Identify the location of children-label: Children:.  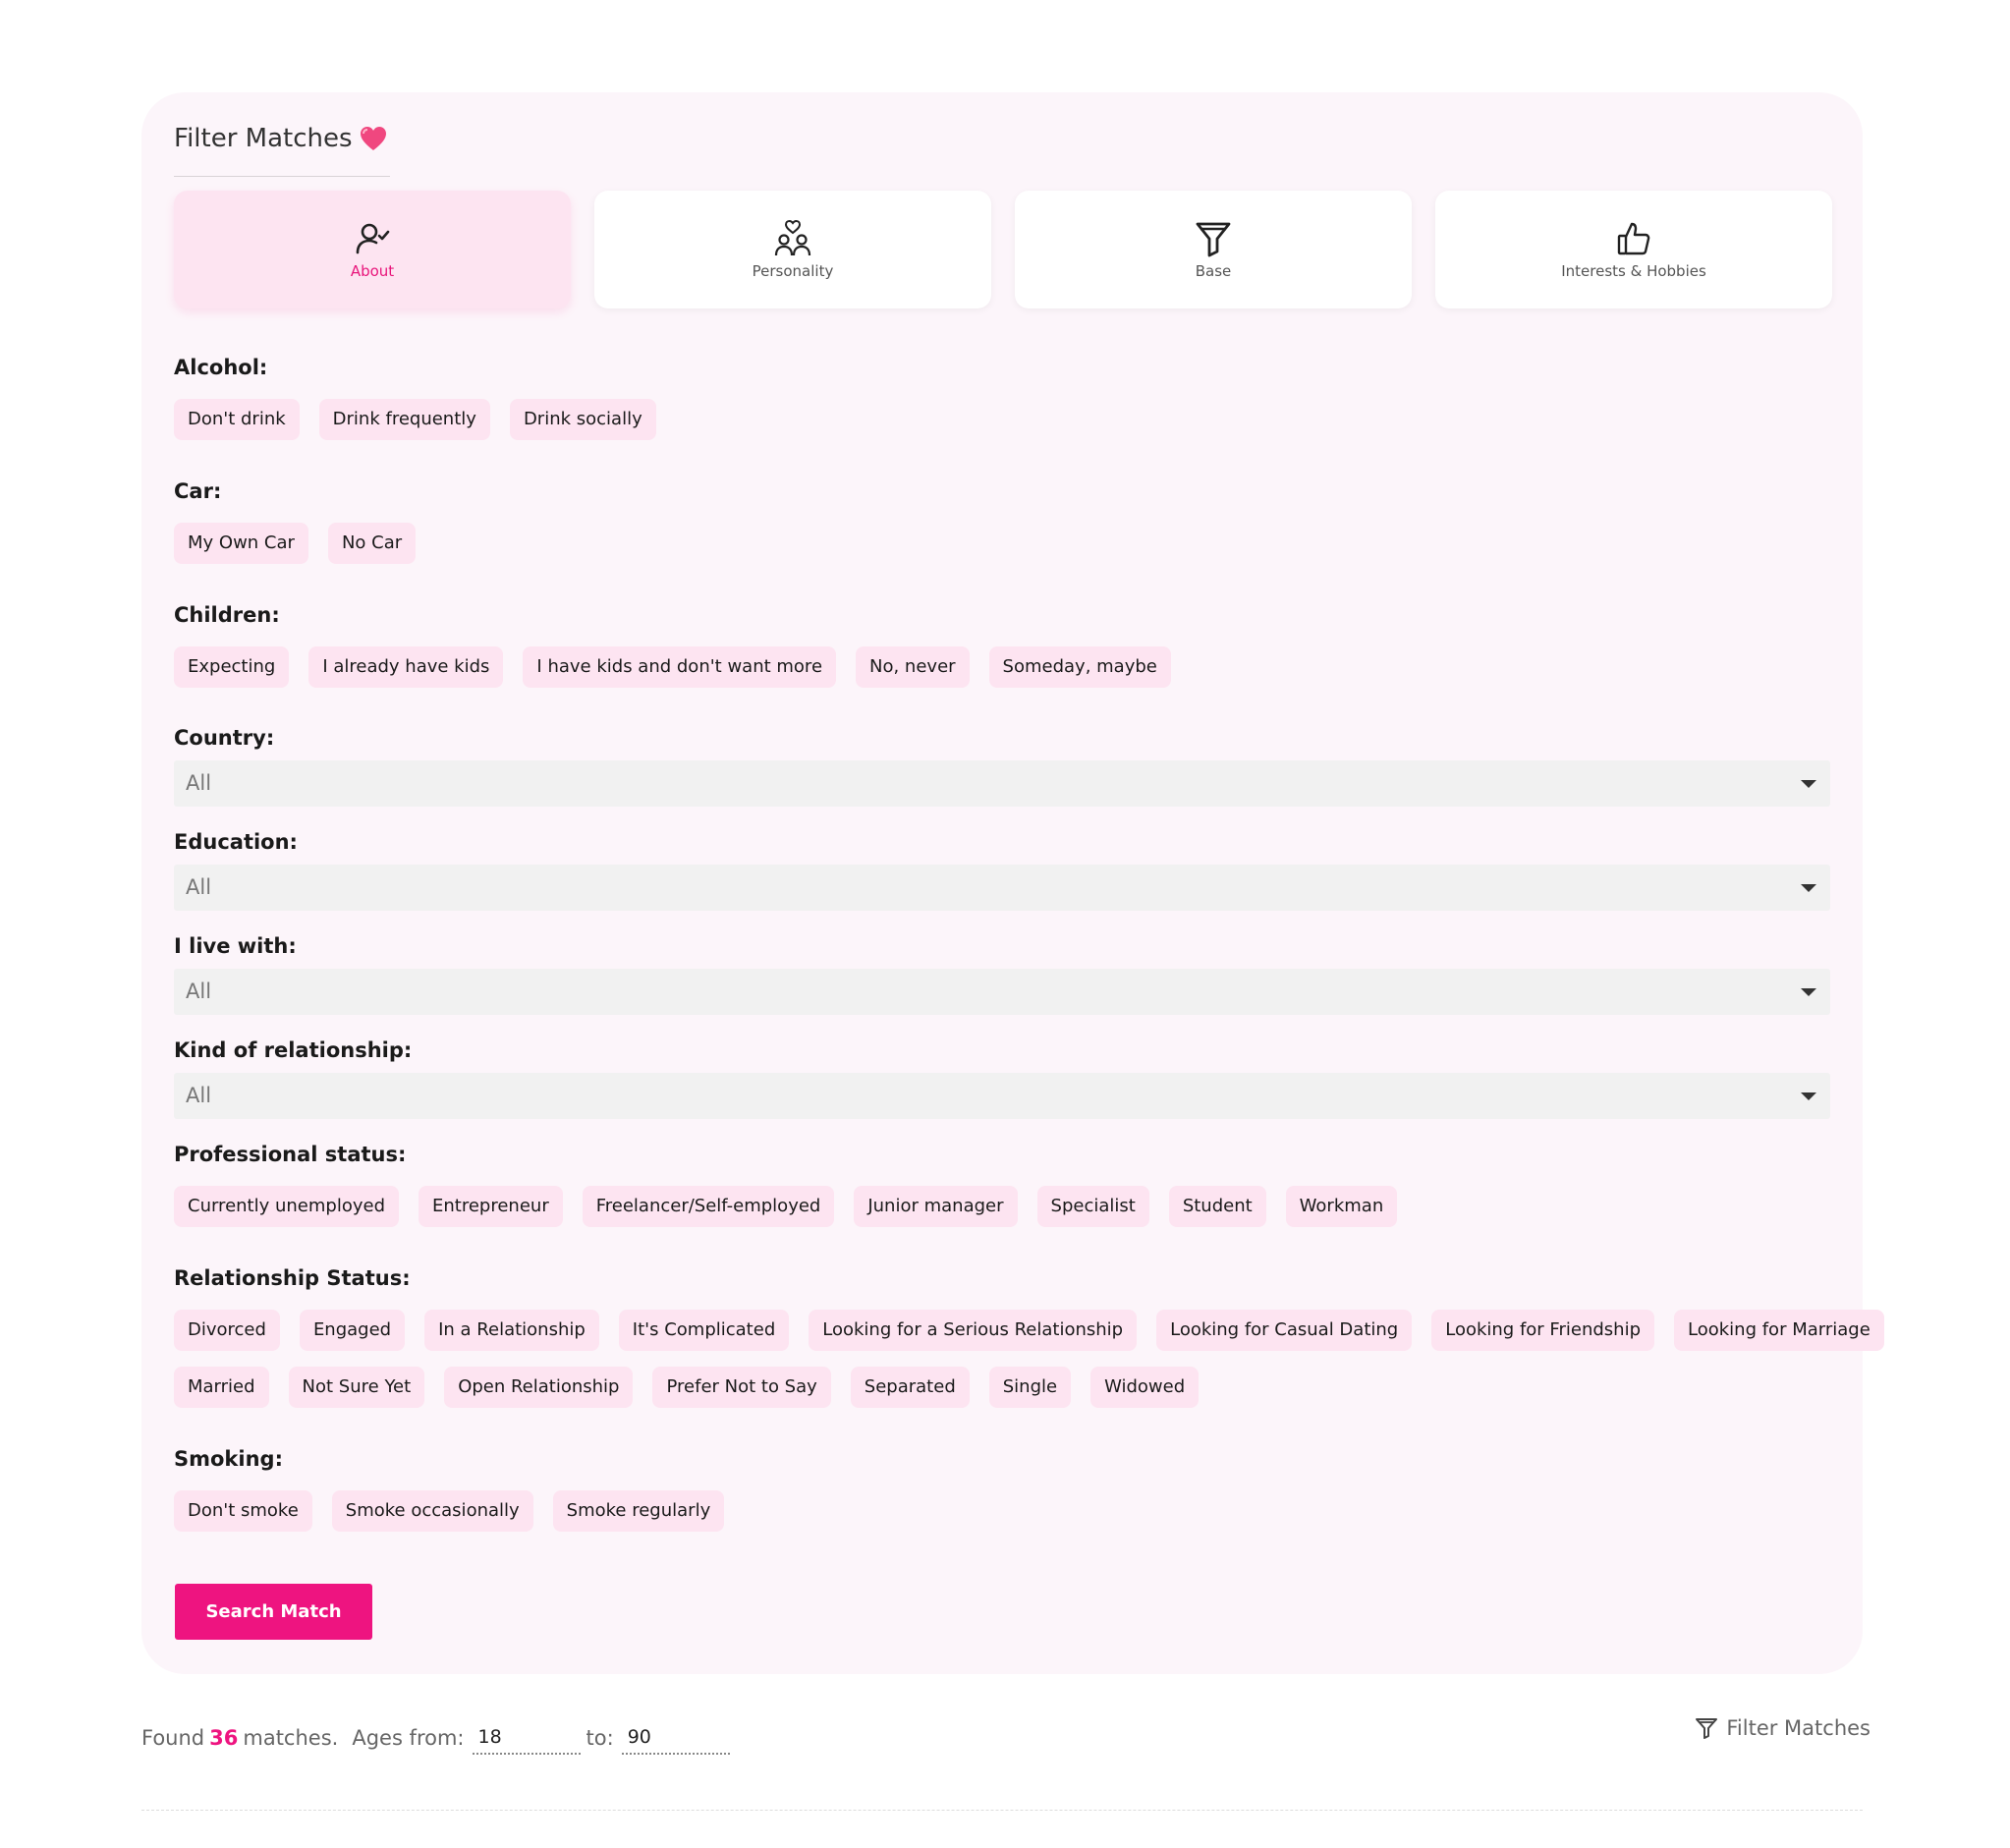
(227, 615).